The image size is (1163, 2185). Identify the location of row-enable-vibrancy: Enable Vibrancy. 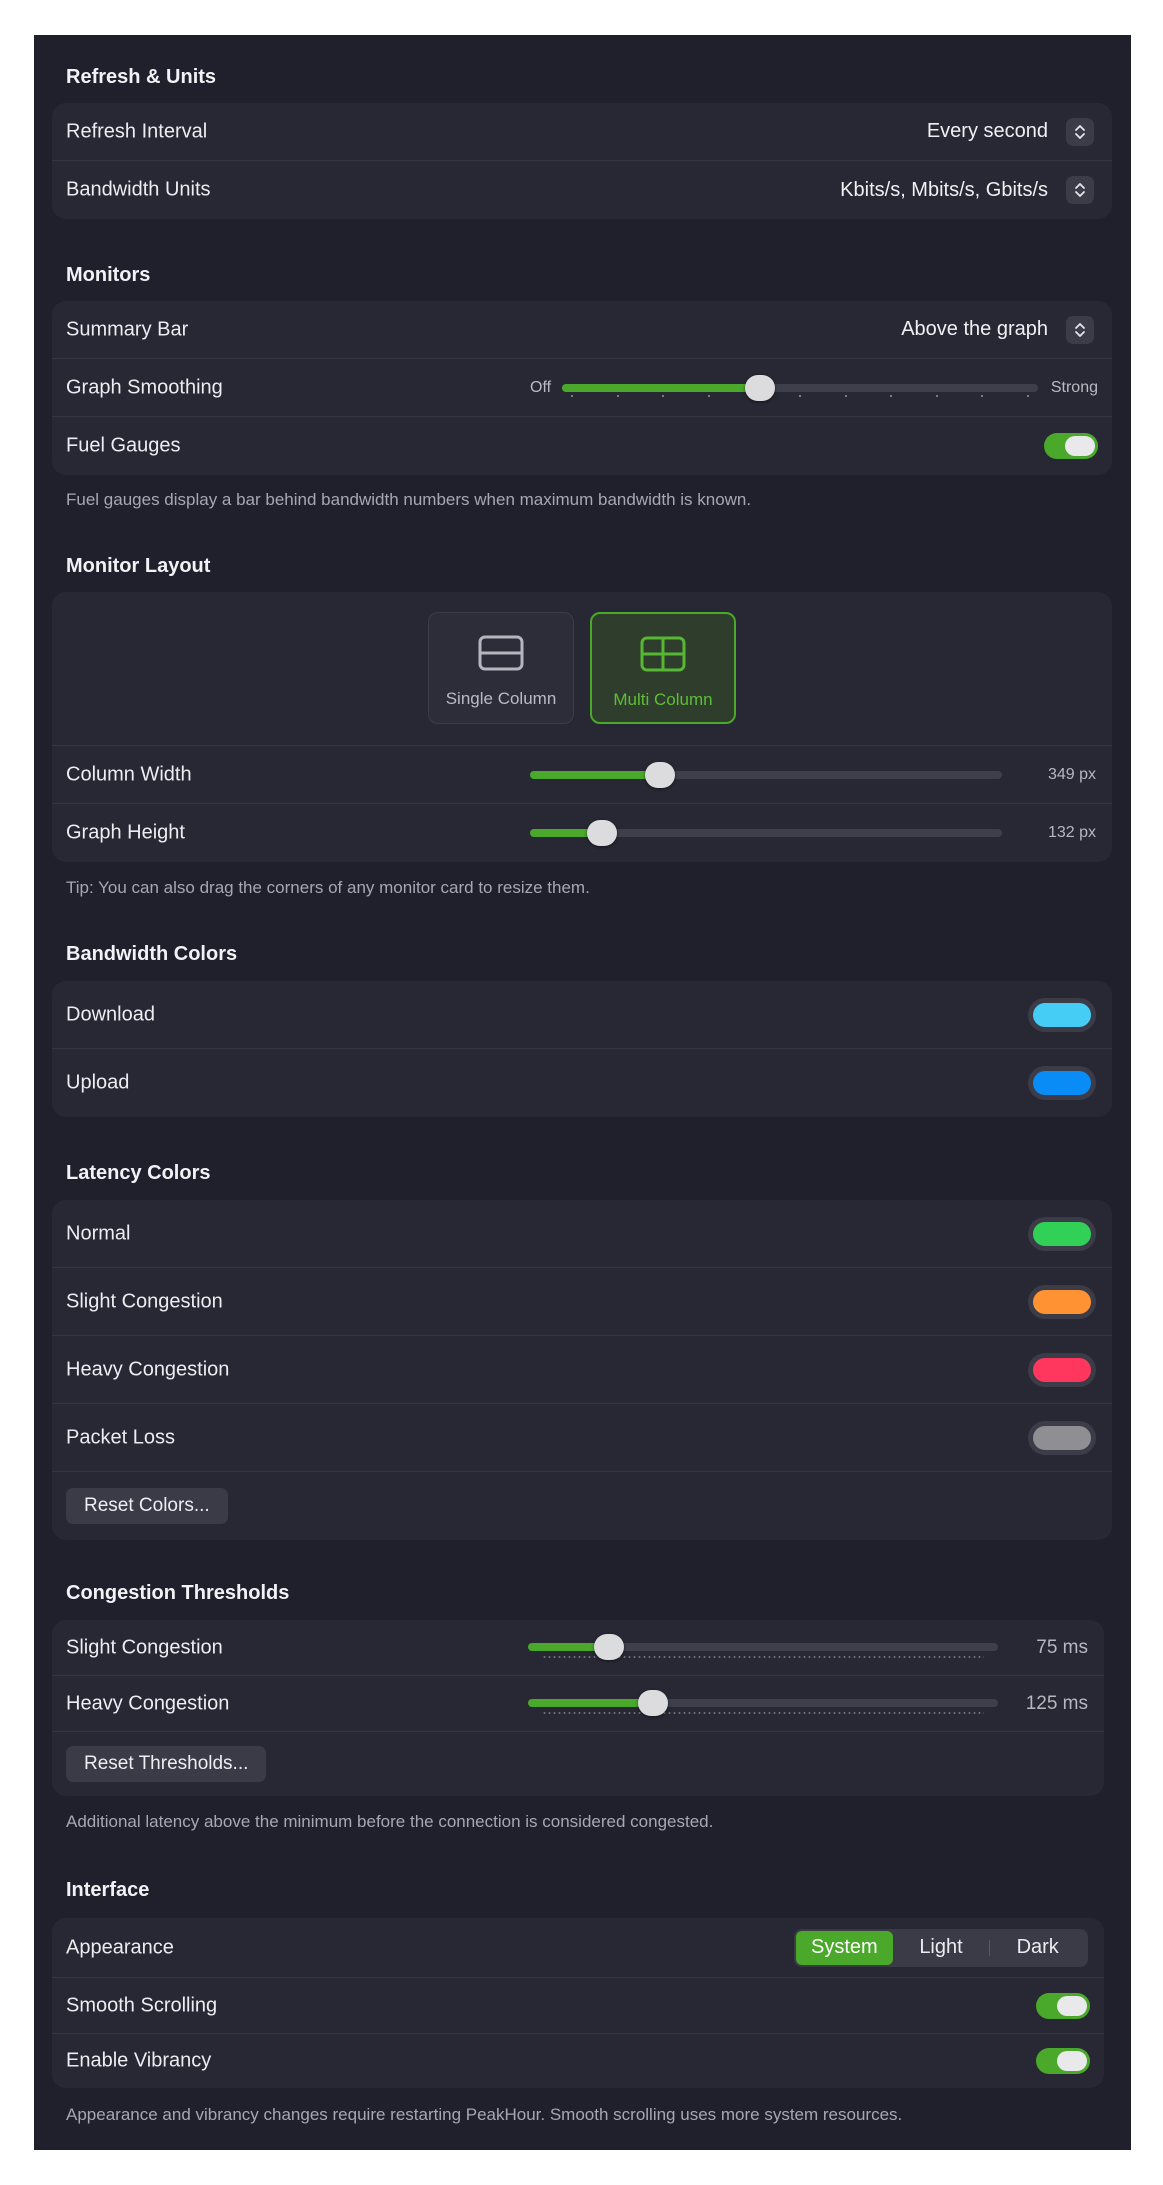
(578, 2061).